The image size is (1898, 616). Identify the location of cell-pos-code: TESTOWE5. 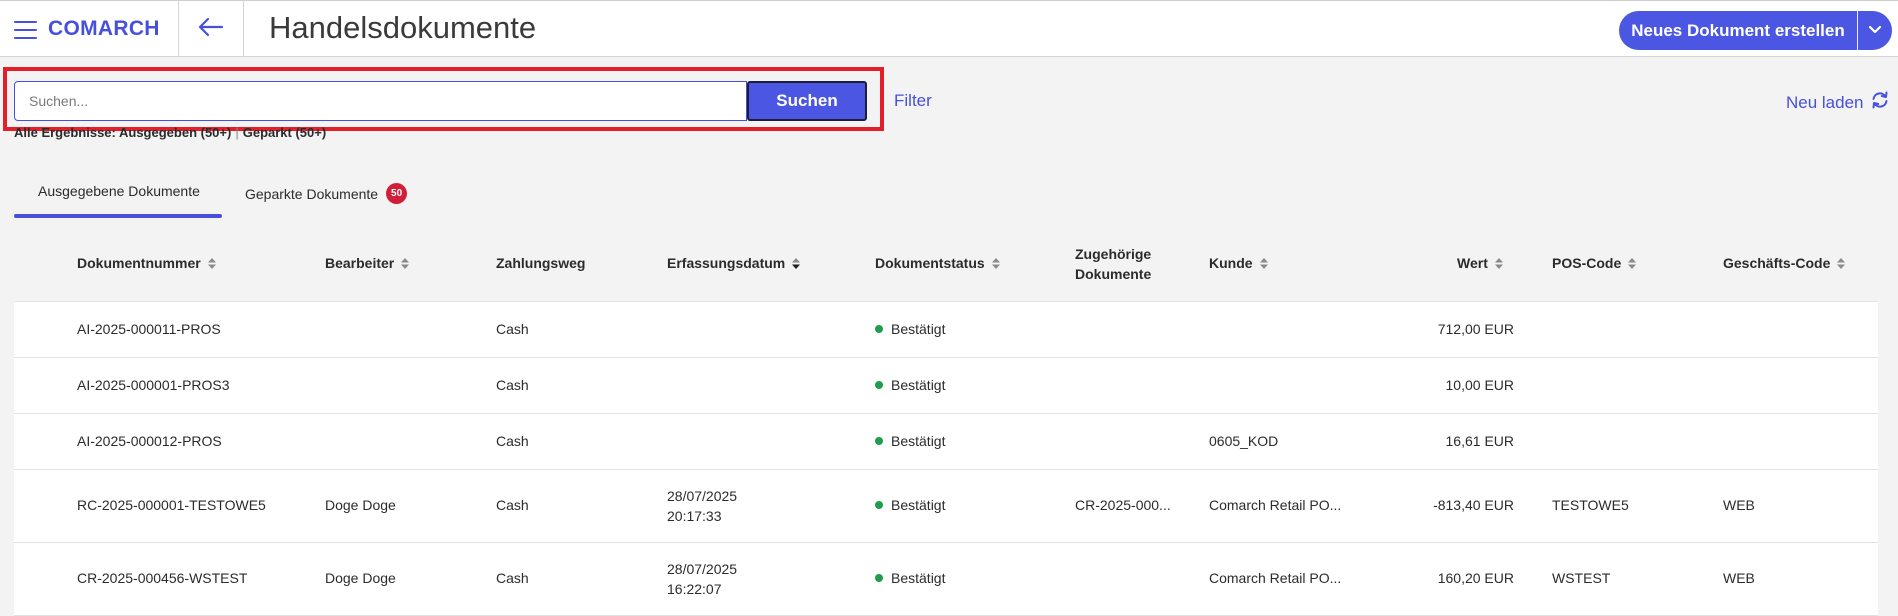
(1590, 505).